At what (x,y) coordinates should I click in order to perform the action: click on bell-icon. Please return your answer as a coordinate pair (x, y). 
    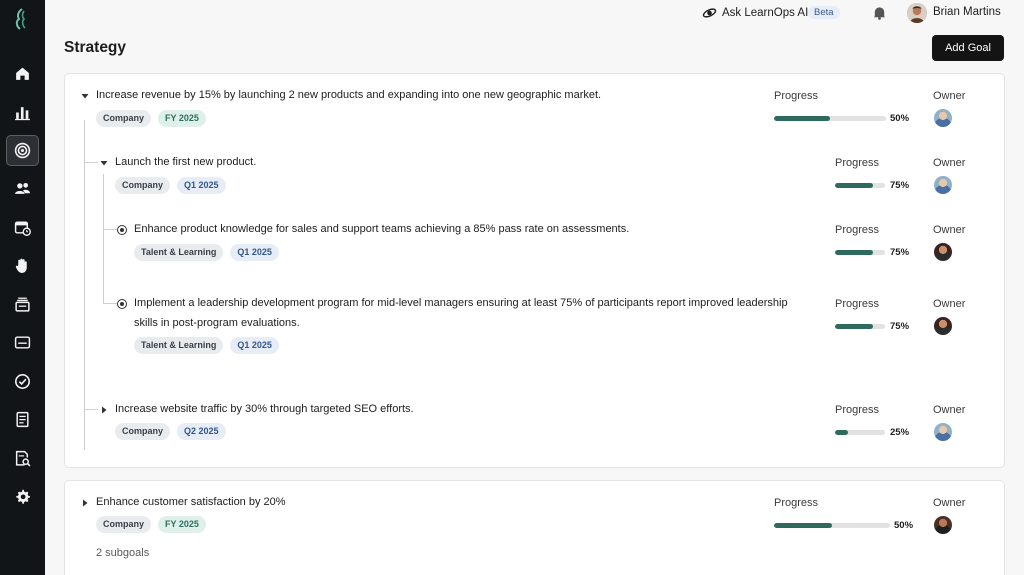
    Looking at the image, I should click on (879, 12).